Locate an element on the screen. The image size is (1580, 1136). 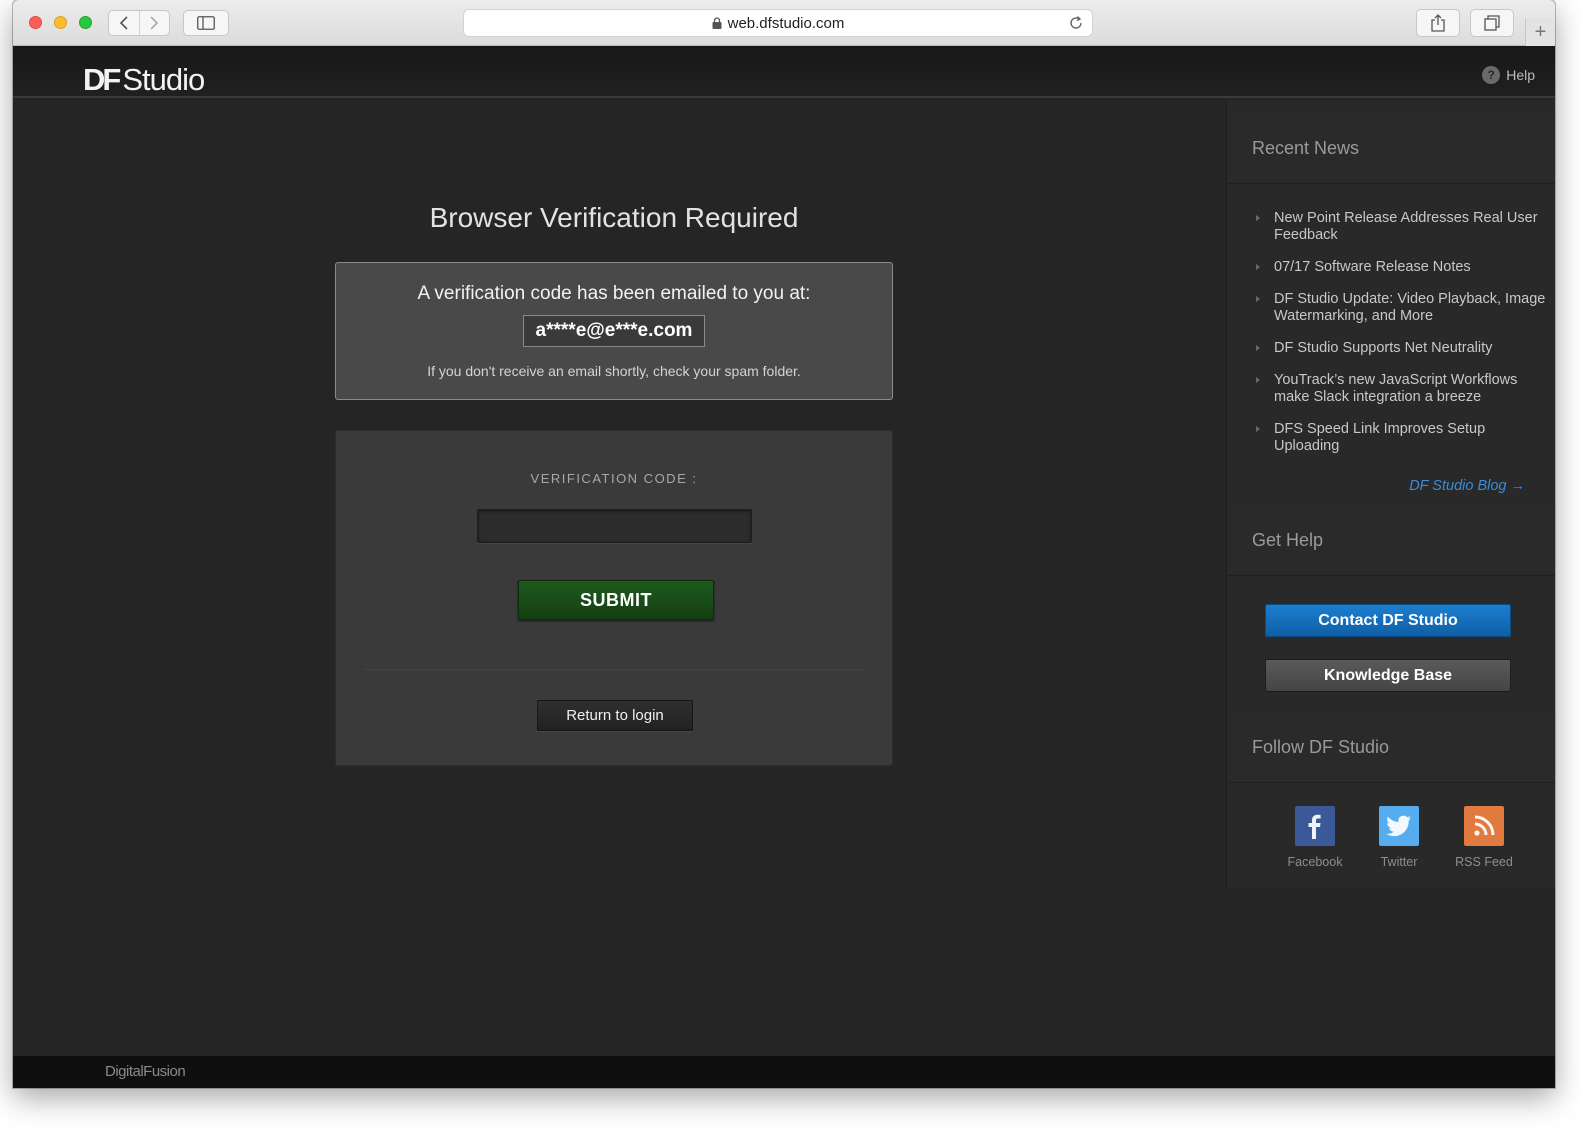
news-item: DF Studio Supports Net Neutrality is located at coordinates (1391, 348).